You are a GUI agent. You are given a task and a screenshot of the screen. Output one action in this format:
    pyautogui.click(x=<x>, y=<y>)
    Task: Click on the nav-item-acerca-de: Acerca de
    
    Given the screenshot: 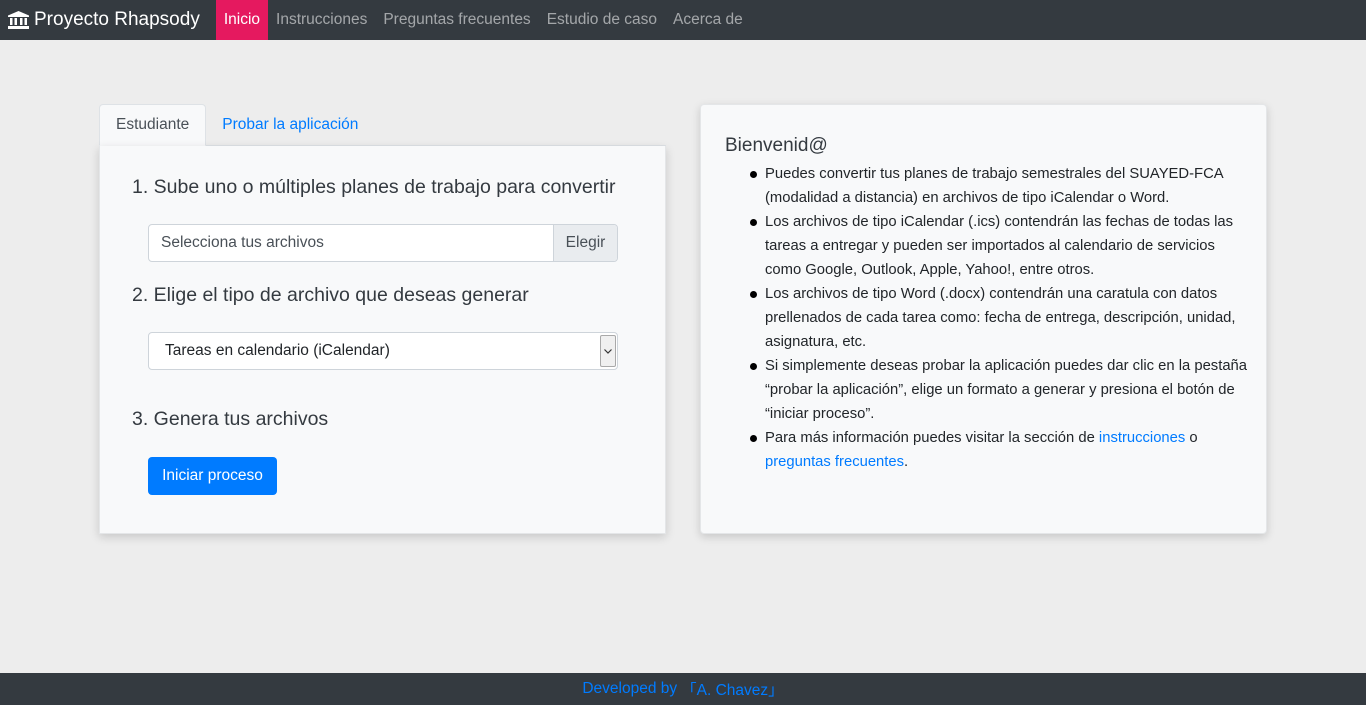 What is the action you would take?
    pyautogui.click(x=708, y=20)
    